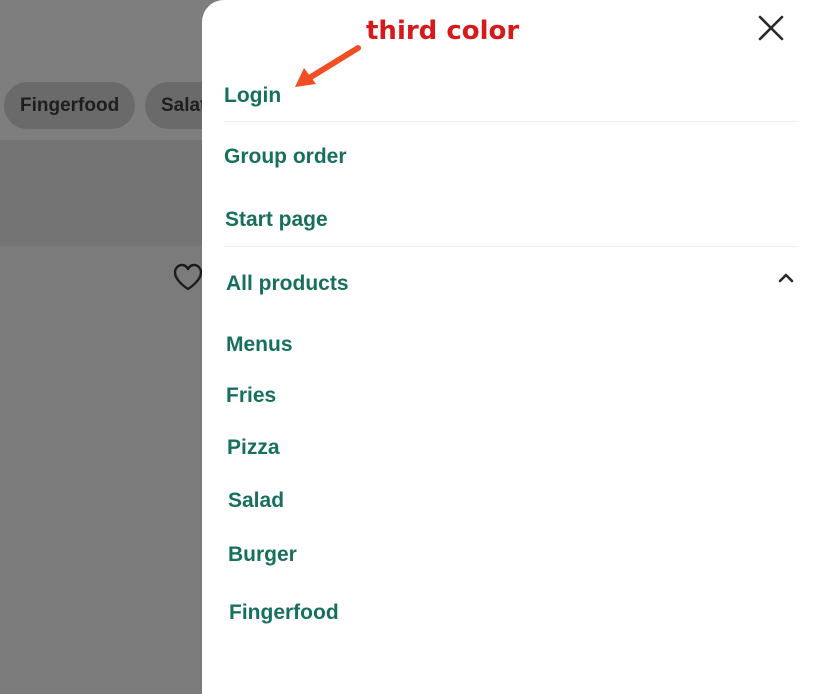  Describe the element at coordinates (284, 613) in the screenshot. I see `submenu-item-fingerfood: Fingerfood` at that location.